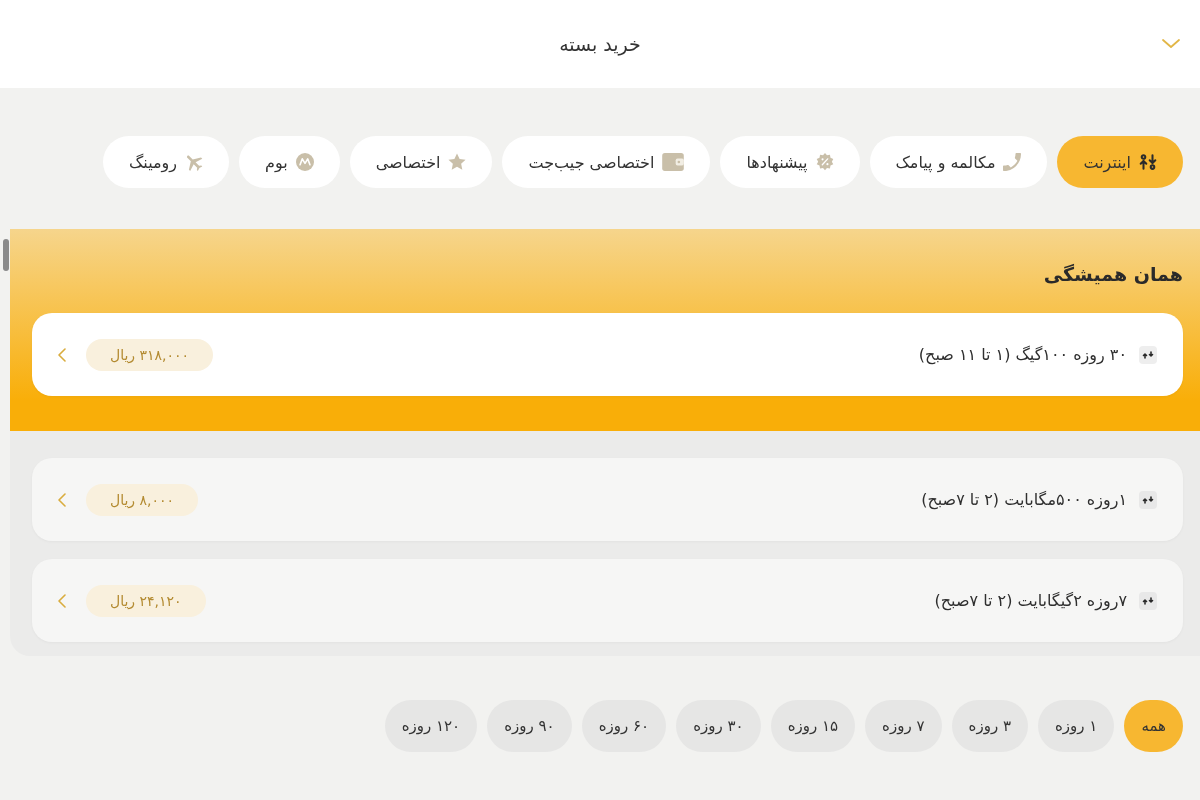  Describe the element at coordinates (146, 600) in the screenshot. I see `price-tag: ۲۴,۱۲۰ ریال` at that location.